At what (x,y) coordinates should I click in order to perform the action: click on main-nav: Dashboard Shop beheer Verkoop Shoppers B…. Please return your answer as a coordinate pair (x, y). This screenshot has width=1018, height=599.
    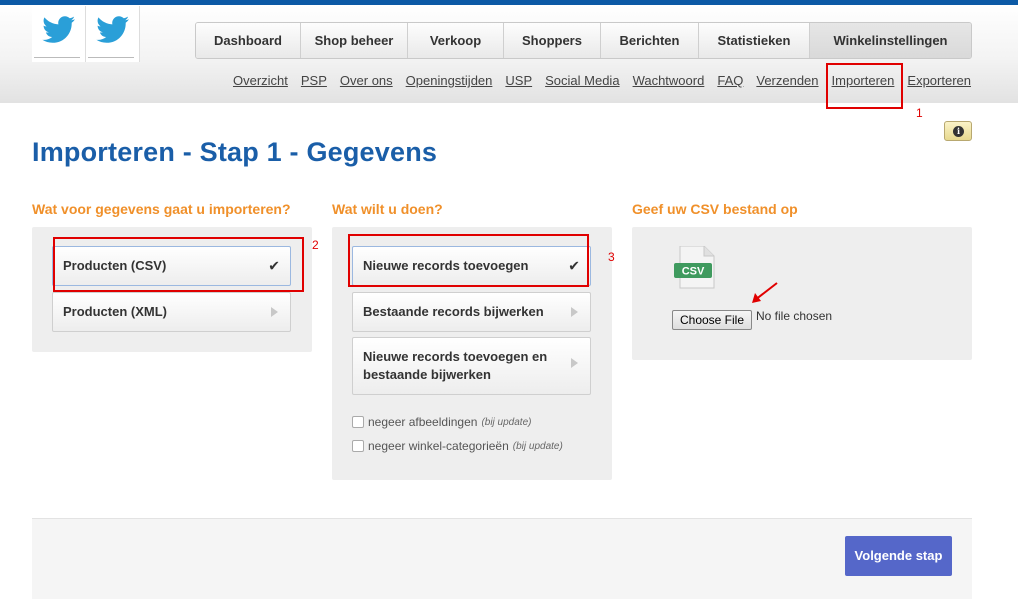
    Looking at the image, I should click on (583, 40).